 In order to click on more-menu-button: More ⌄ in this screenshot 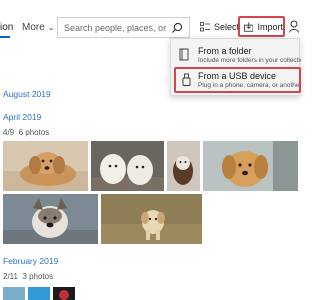, I will do `click(38, 27)`.